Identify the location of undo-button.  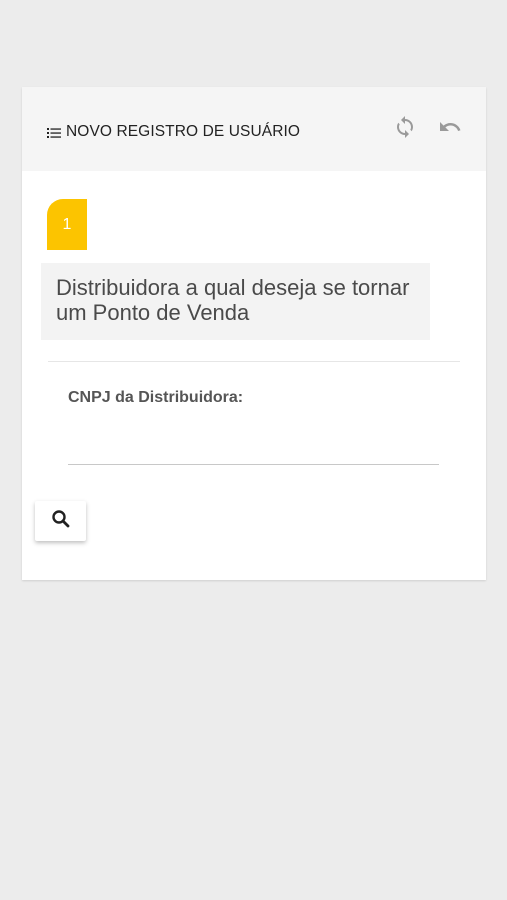
(450, 129).